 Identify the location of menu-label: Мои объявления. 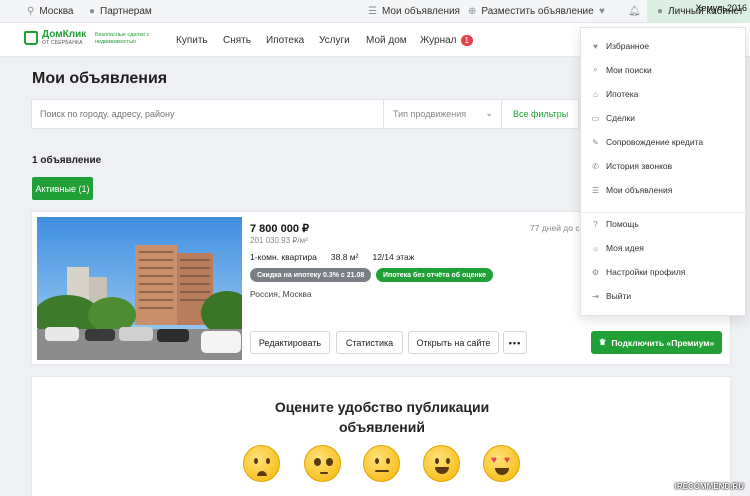
(639, 190).